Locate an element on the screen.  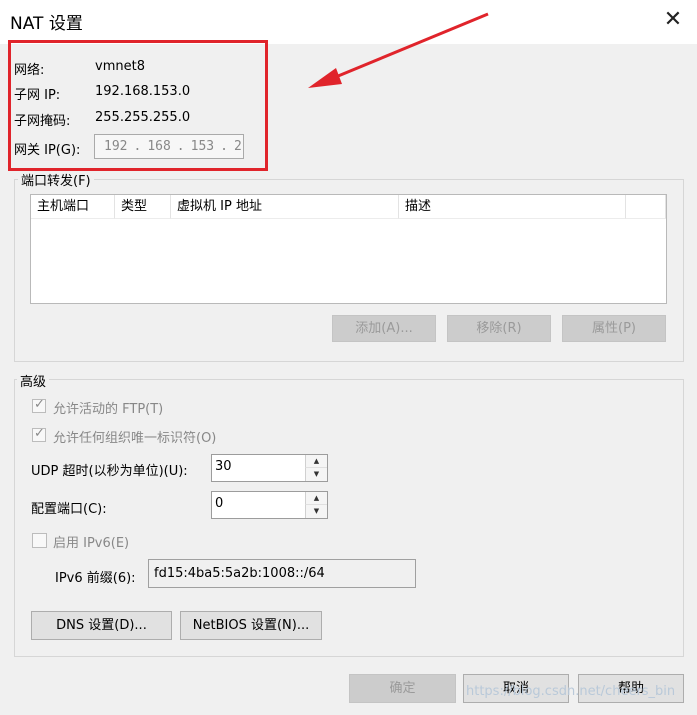
config-port-value: 0 is located at coordinates (219, 503).